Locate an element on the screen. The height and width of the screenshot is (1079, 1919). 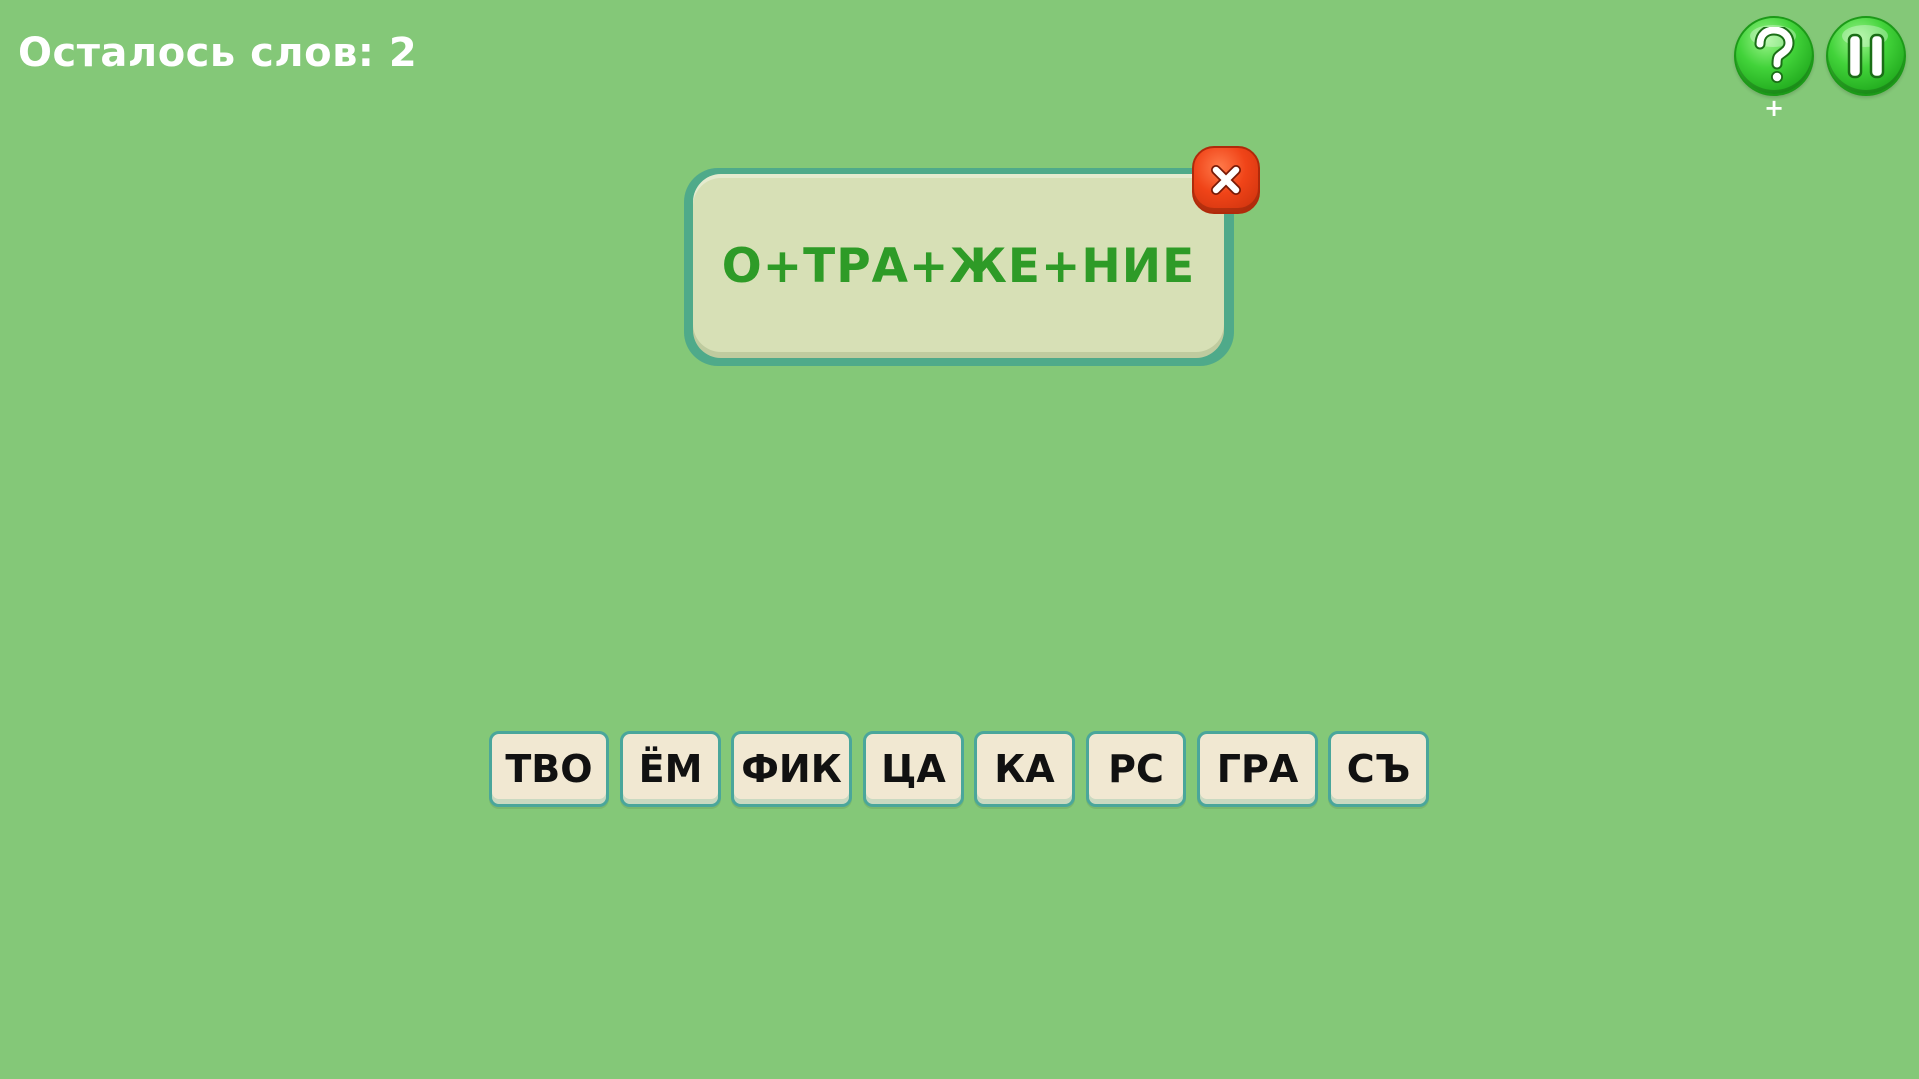
syllable-tile: ЁМ is located at coordinates (670, 769).